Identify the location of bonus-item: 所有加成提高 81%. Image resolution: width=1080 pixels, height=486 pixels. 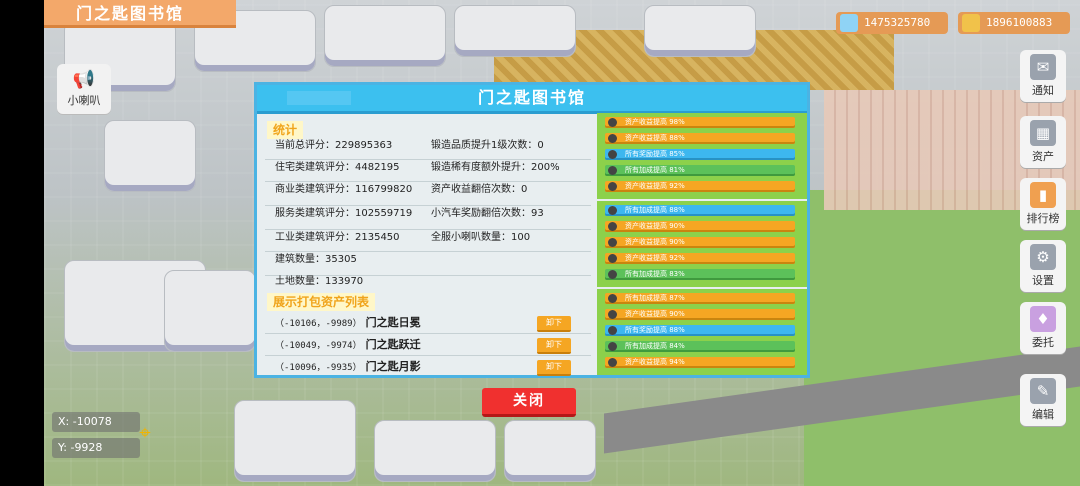
(700, 170).